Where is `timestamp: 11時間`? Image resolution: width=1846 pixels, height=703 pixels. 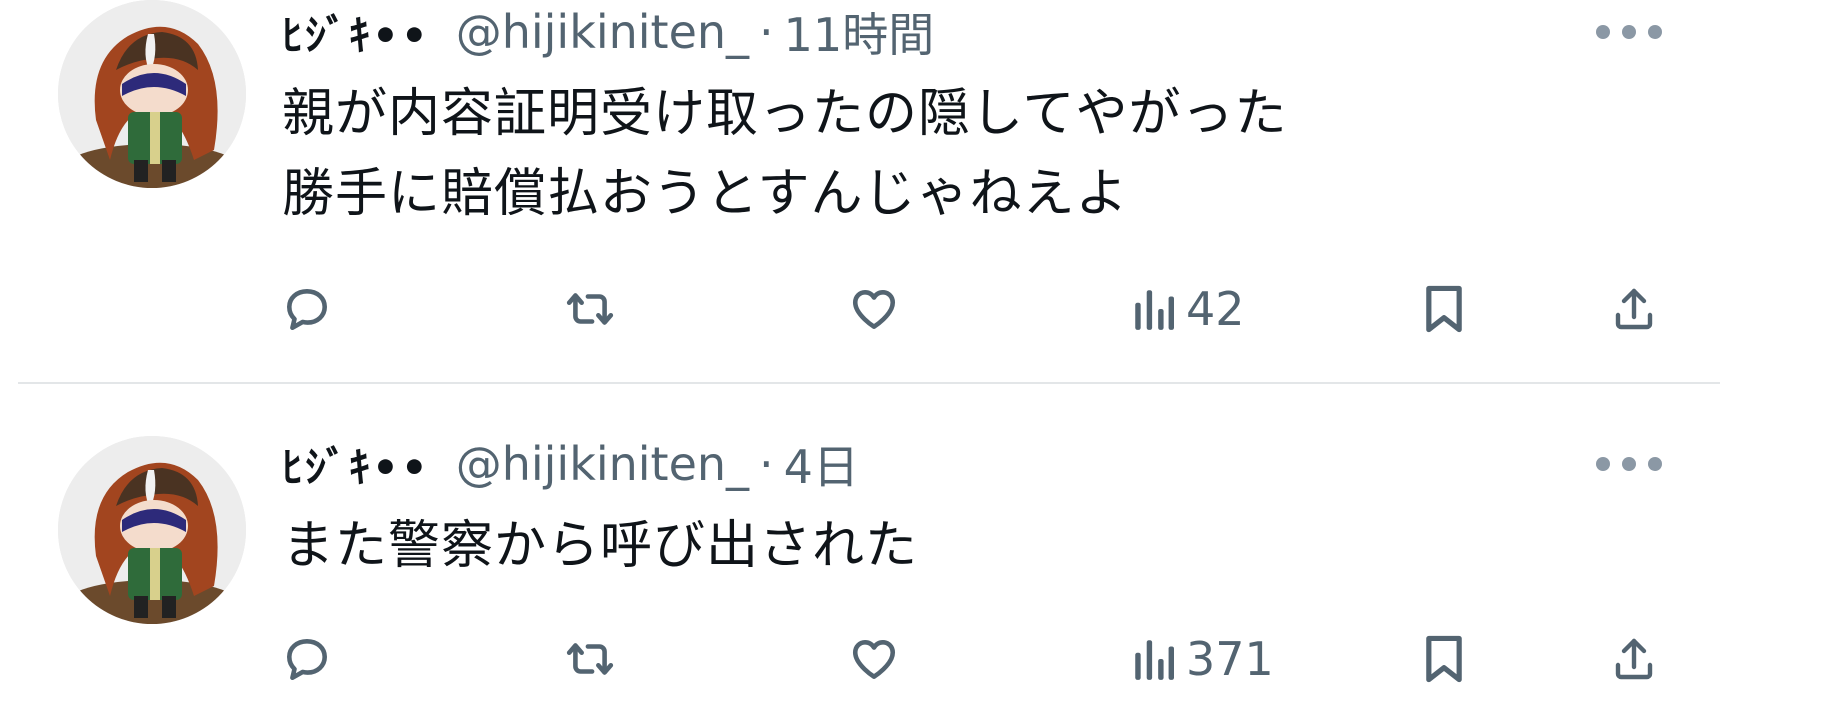 timestamp: 11時間 is located at coordinates (859, 32).